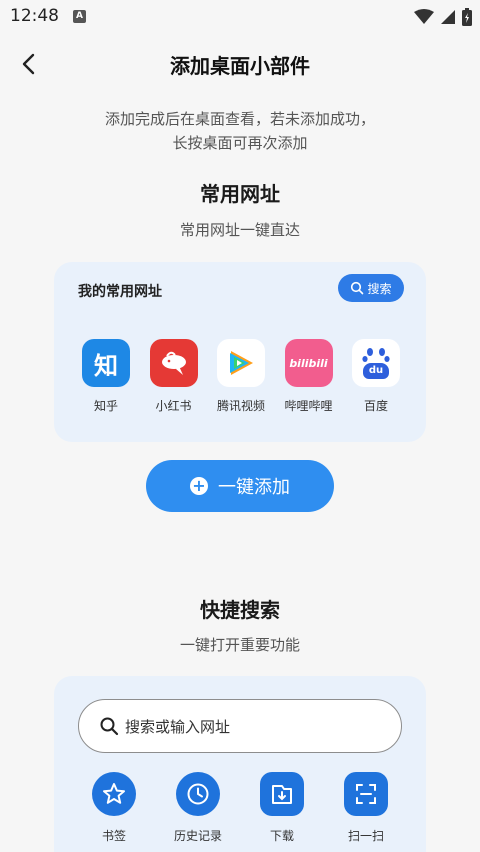  Describe the element at coordinates (239, 119) in the screenshot. I see `intro-line-1: 添加完成后在桌面查看，若未添加成功，` at that location.